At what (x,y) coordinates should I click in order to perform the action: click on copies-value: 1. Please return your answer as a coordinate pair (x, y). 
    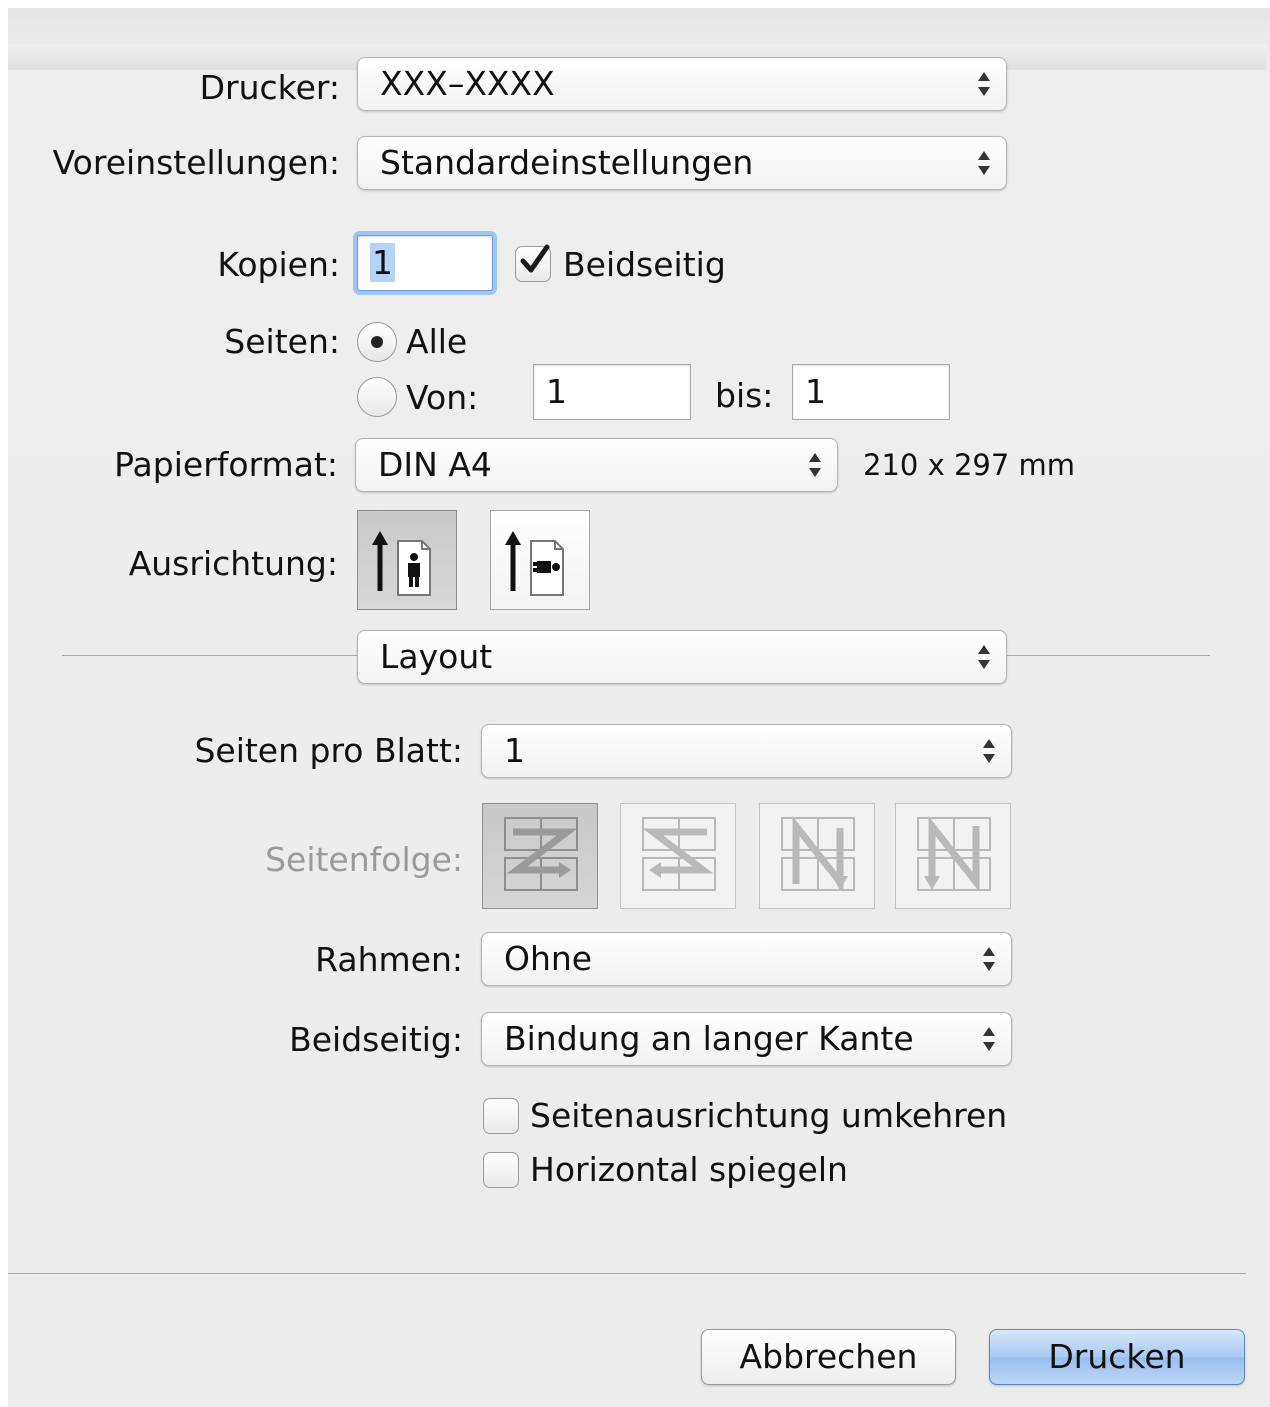
    Looking at the image, I should click on (382, 262).